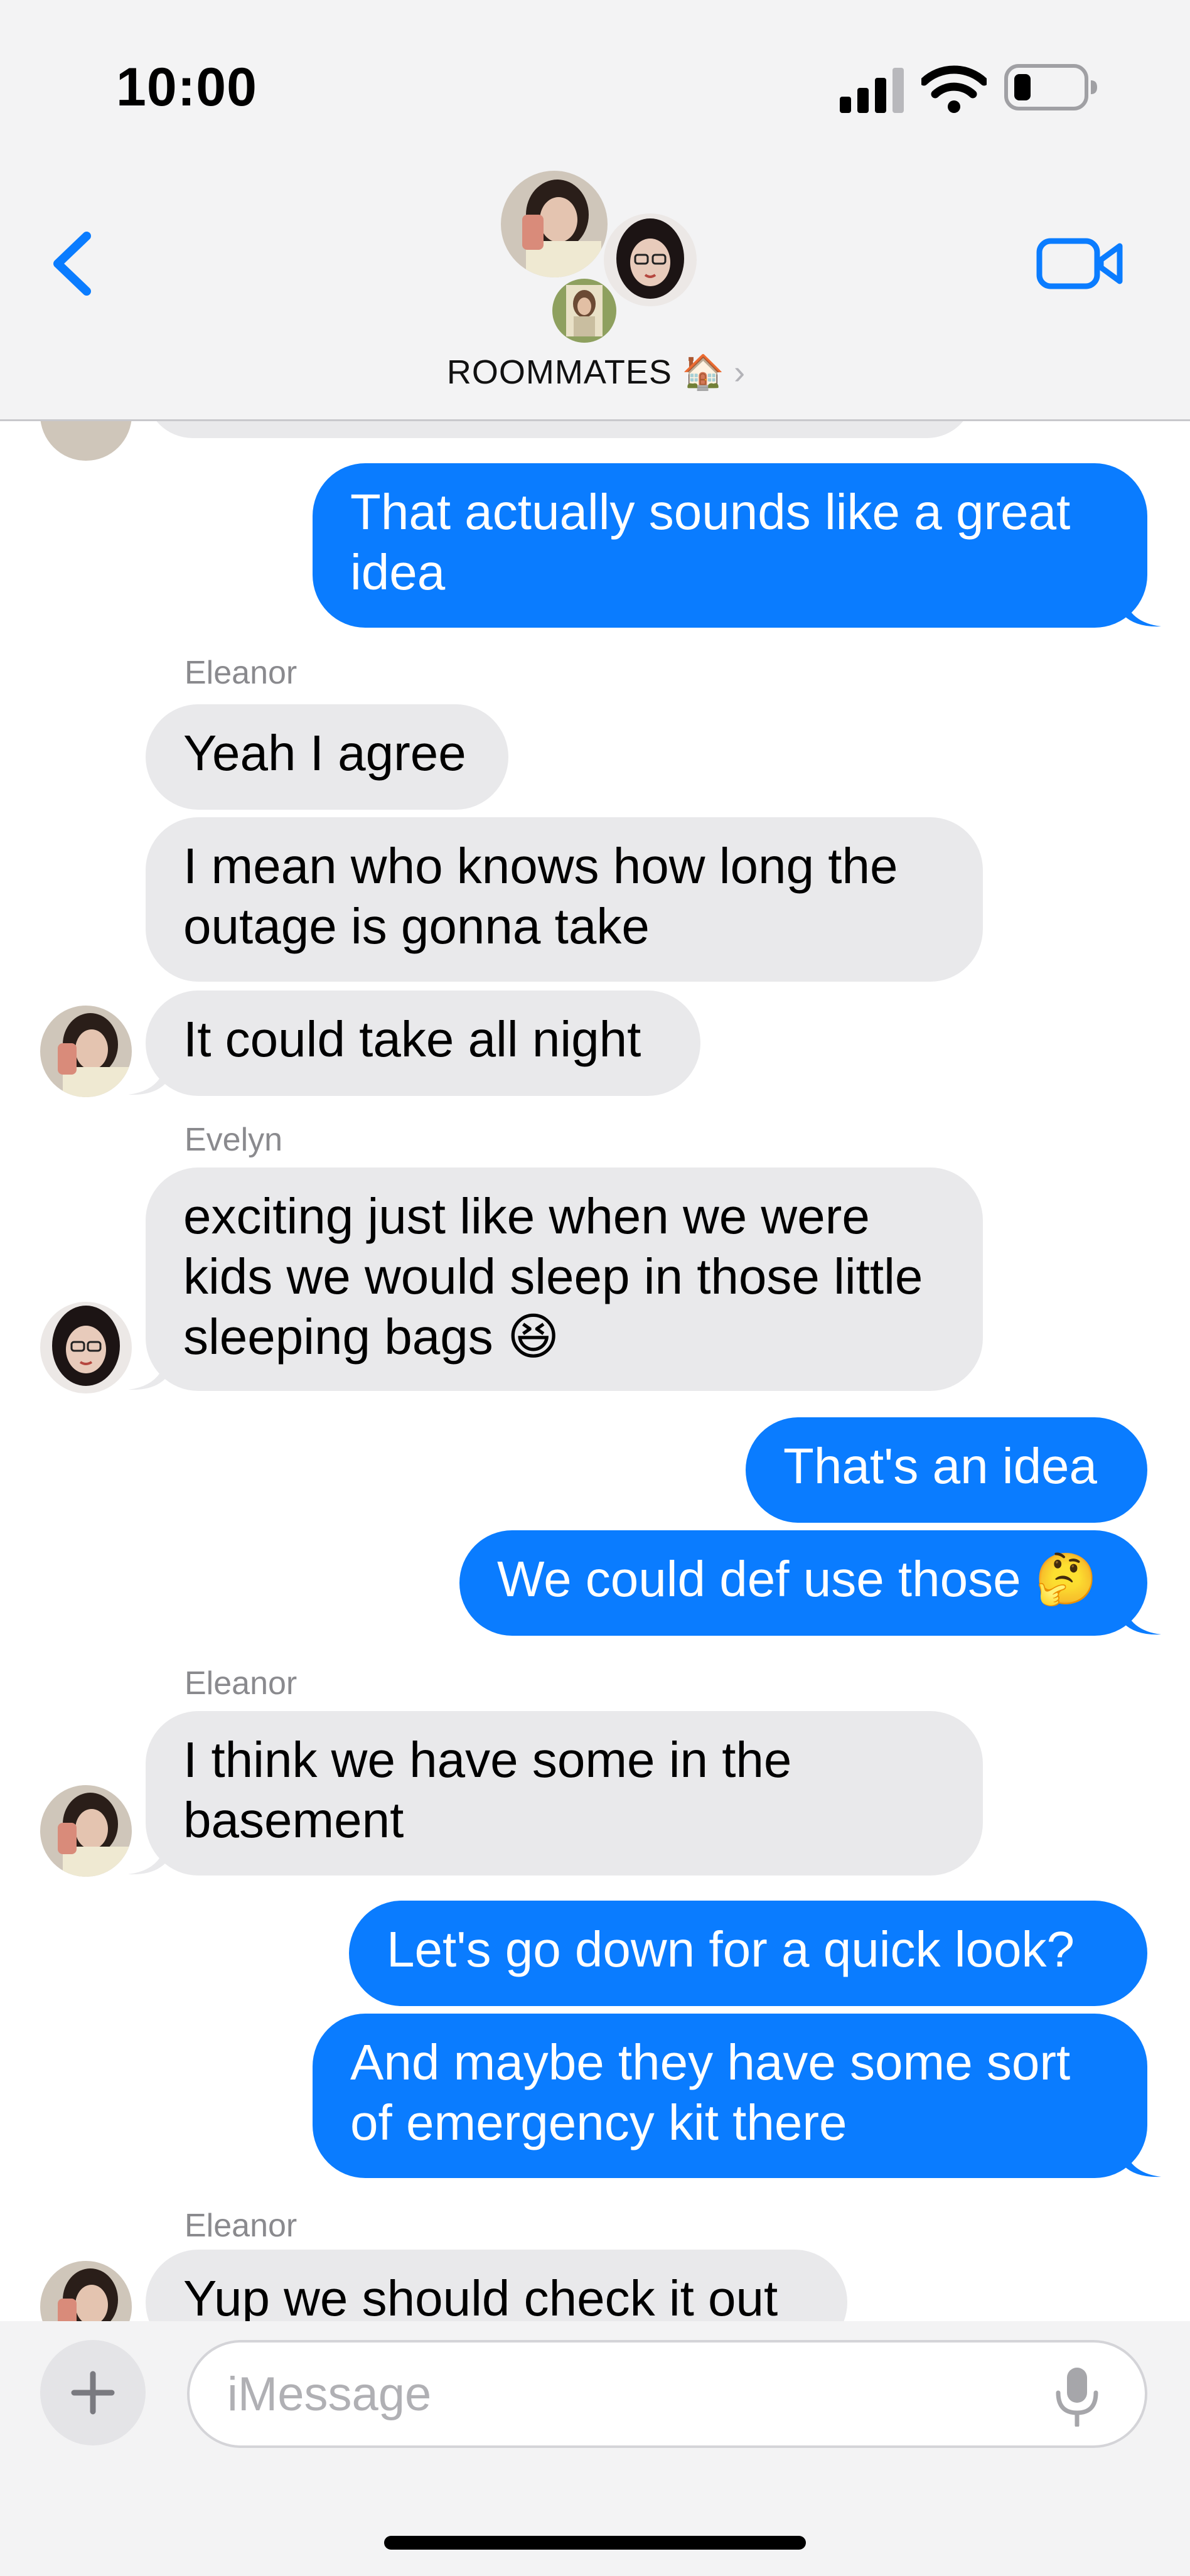 The image size is (1190, 2576). I want to click on sender-name: Evelyn, so click(234, 1140).